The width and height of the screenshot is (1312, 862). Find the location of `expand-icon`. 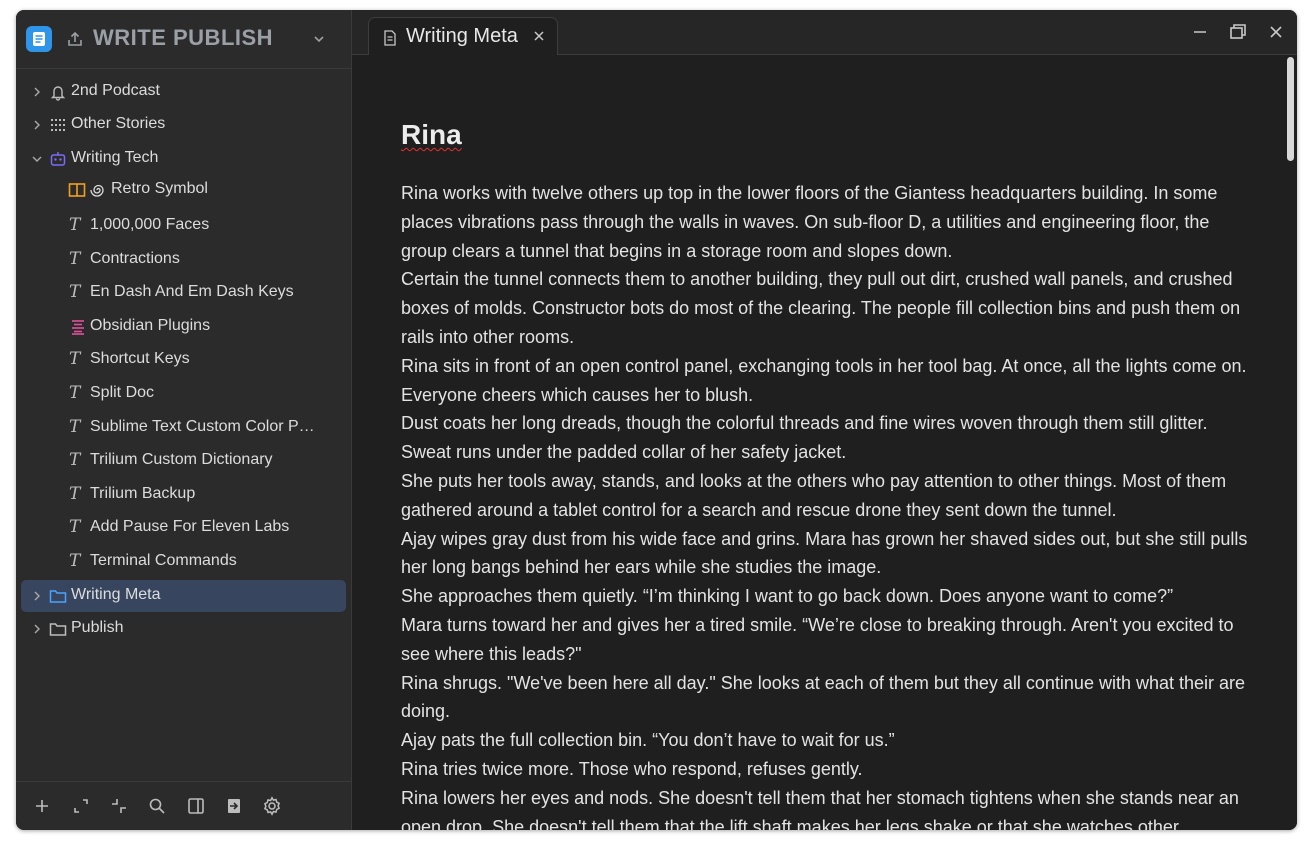

expand-icon is located at coordinates (81, 806).